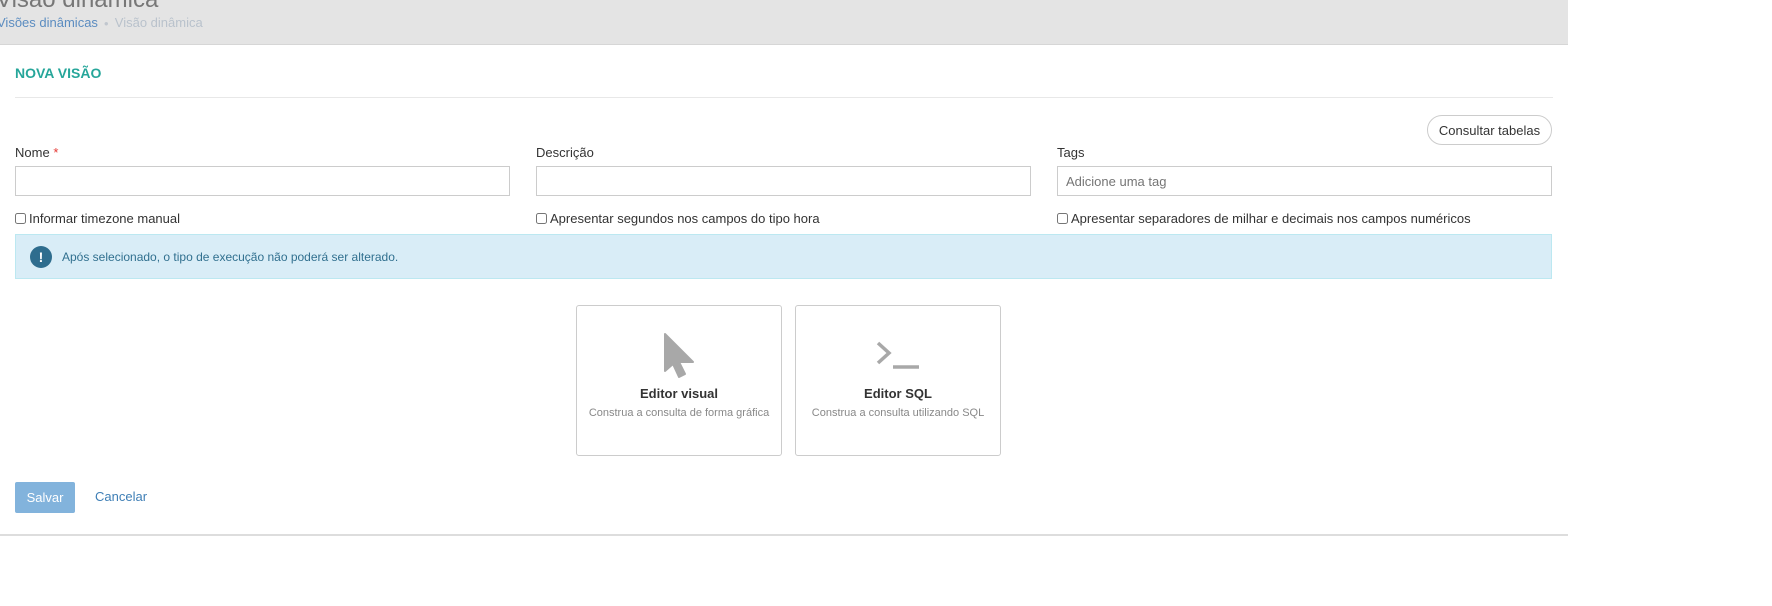 The height and width of the screenshot is (606, 1772). Describe the element at coordinates (679, 393) in the screenshot. I see `visual-editor-title: Editor visual` at that location.